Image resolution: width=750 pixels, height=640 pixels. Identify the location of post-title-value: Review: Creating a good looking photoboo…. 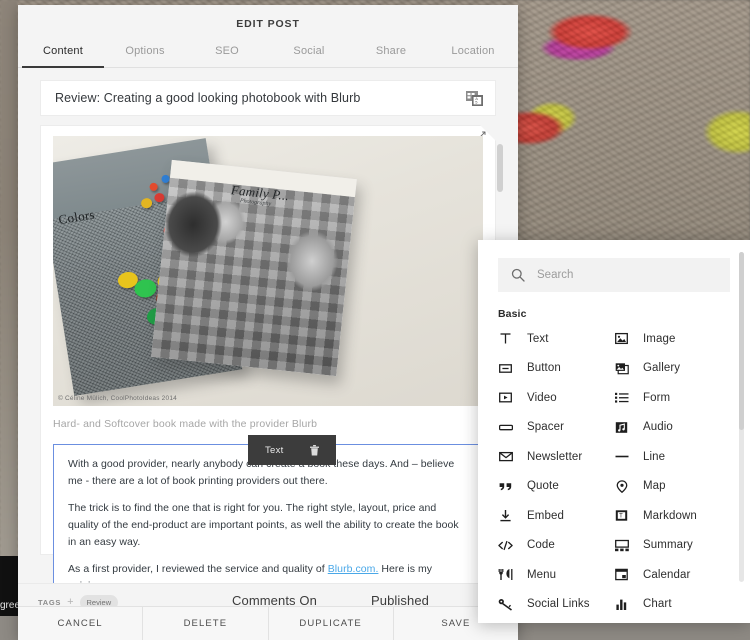
(208, 98).